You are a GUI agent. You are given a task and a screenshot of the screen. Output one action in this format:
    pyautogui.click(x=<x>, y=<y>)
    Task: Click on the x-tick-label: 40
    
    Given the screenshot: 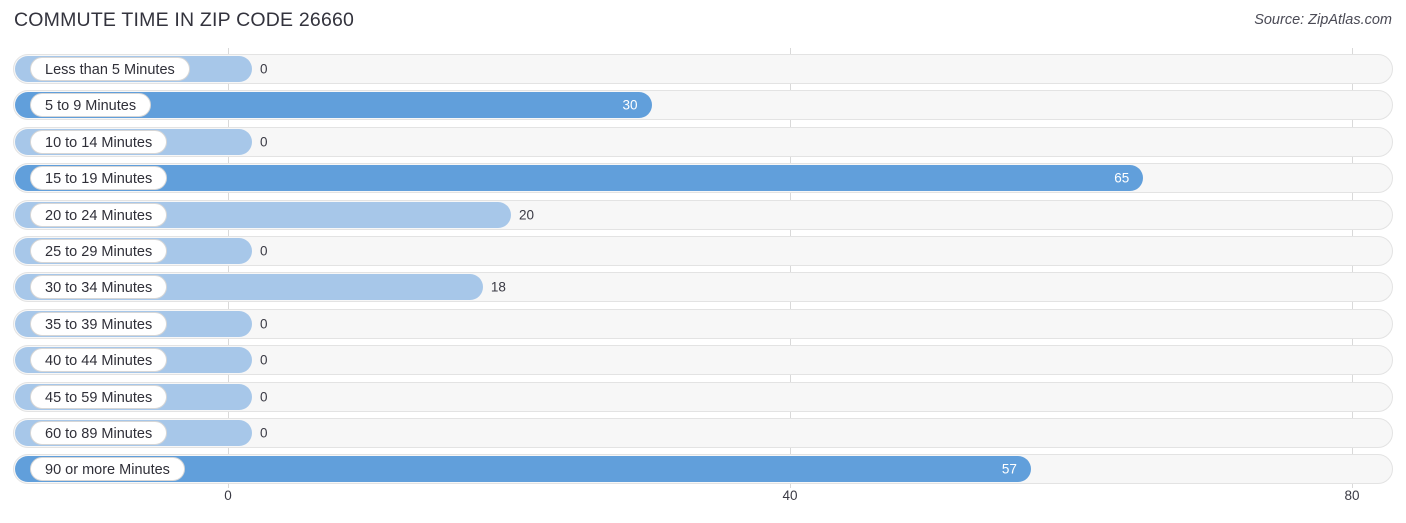 What is the action you would take?
    pyautogui.click(x=790, y=495)
    